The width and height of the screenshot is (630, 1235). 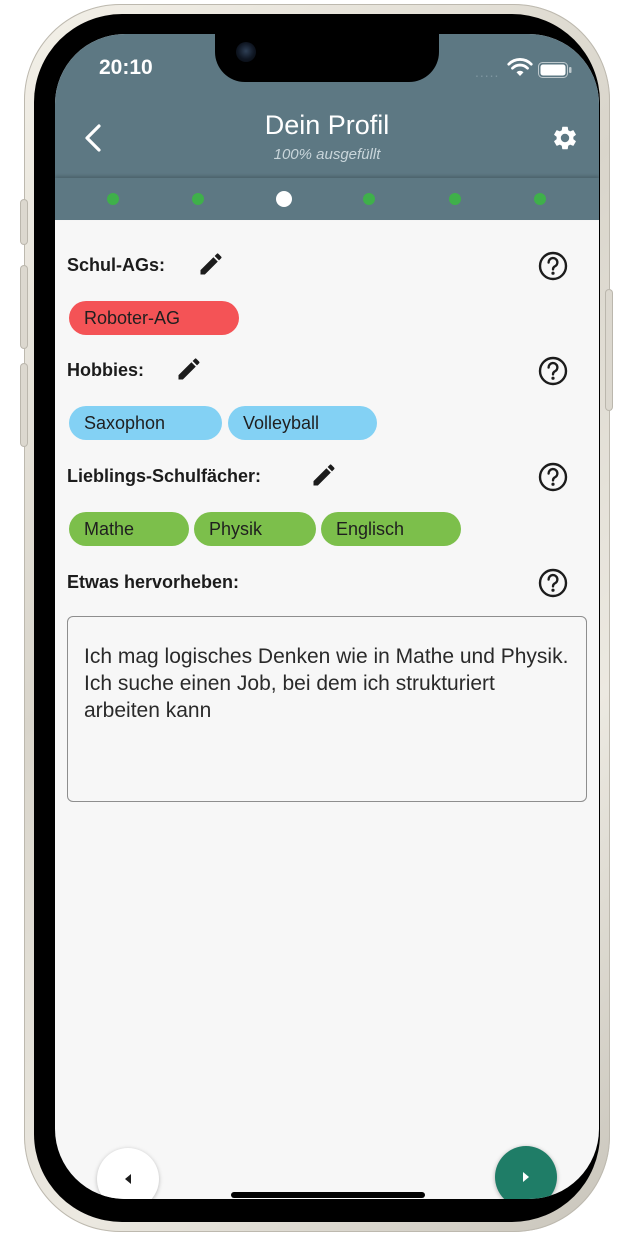 What do you see at coordinates (126, 67) in the screenshot?
I see `status-time: 20:10` at bounding box center [126, 67].